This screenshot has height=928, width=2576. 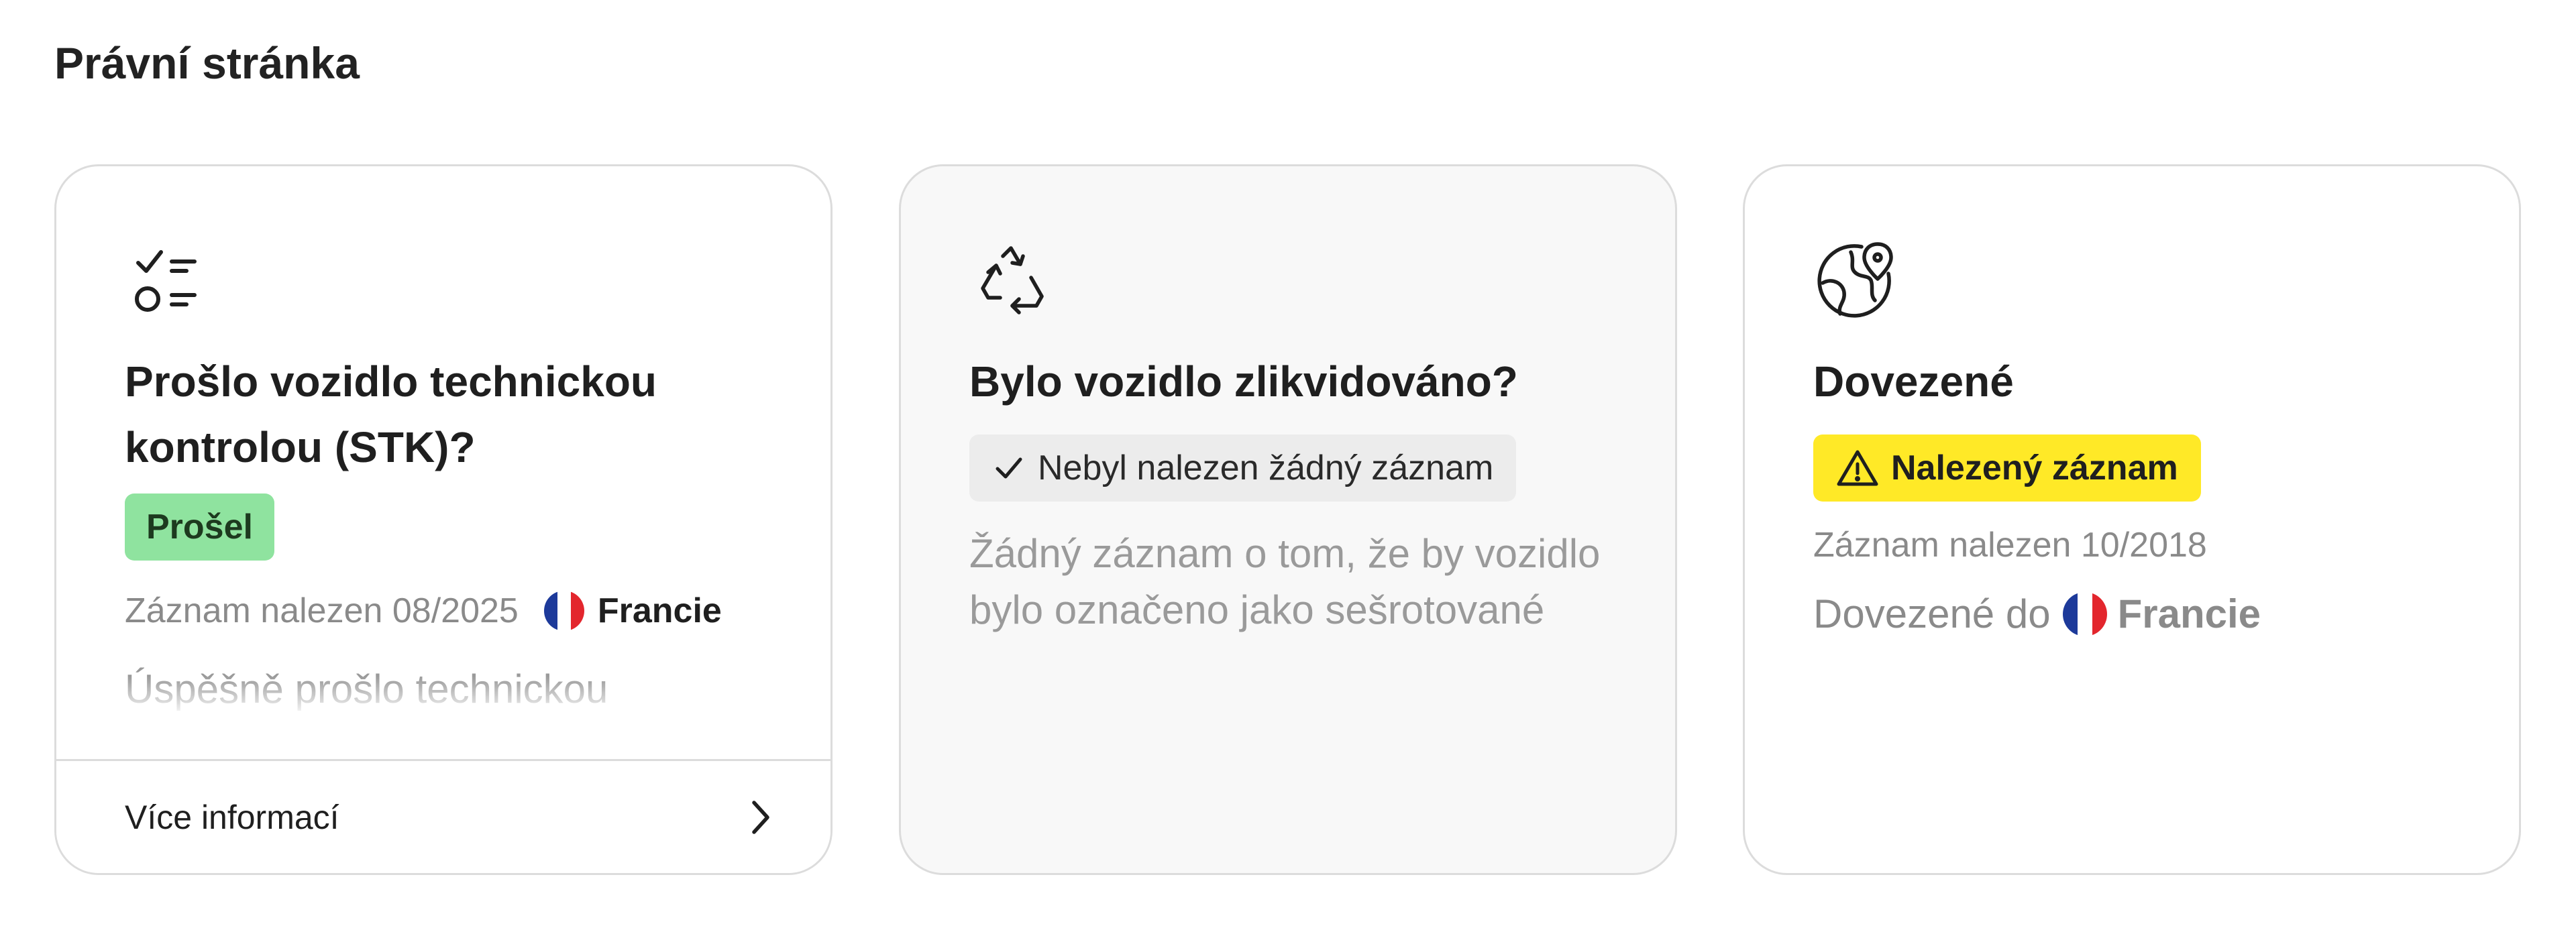 What do you see at coordinates (366, 688) in the screenshot?
I see `card-description: Úspěšně prošlo technickou kontrolou` at bounding box center [366, 688].